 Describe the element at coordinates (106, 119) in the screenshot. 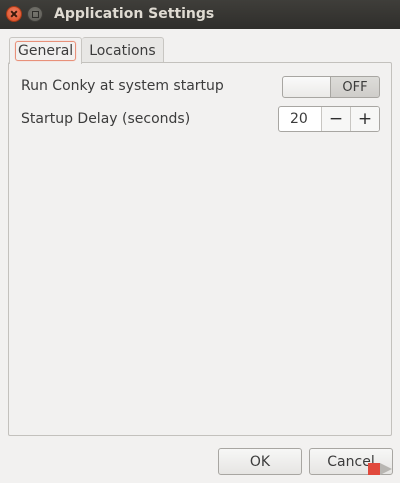

I see `delay-label: Startup Delay (seconds)` at that location.